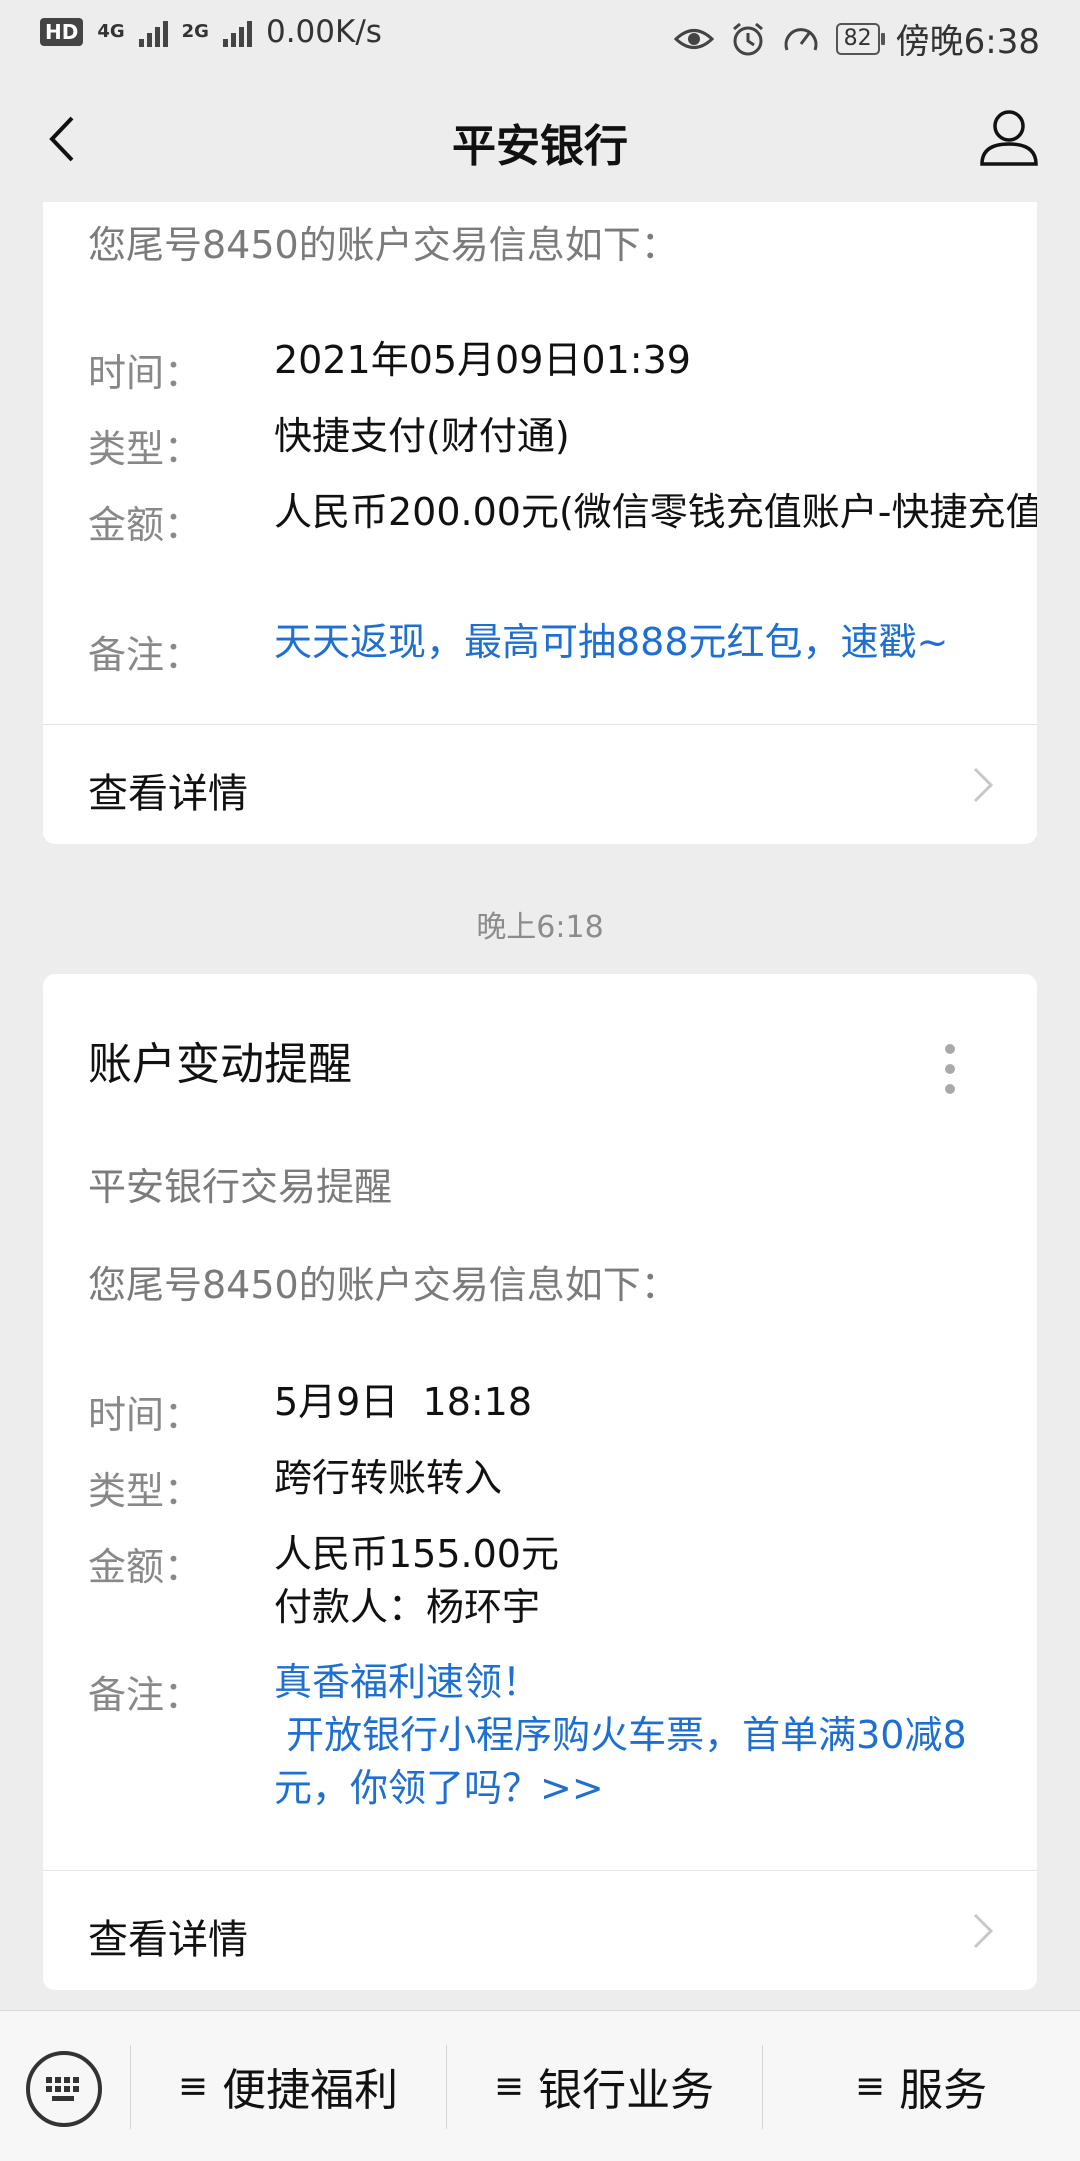 This screenshot has width=1080, height=2161. Describe the element at coordinates (62, 32) in the screenshot. I see `hd-badge: HD` at that location.